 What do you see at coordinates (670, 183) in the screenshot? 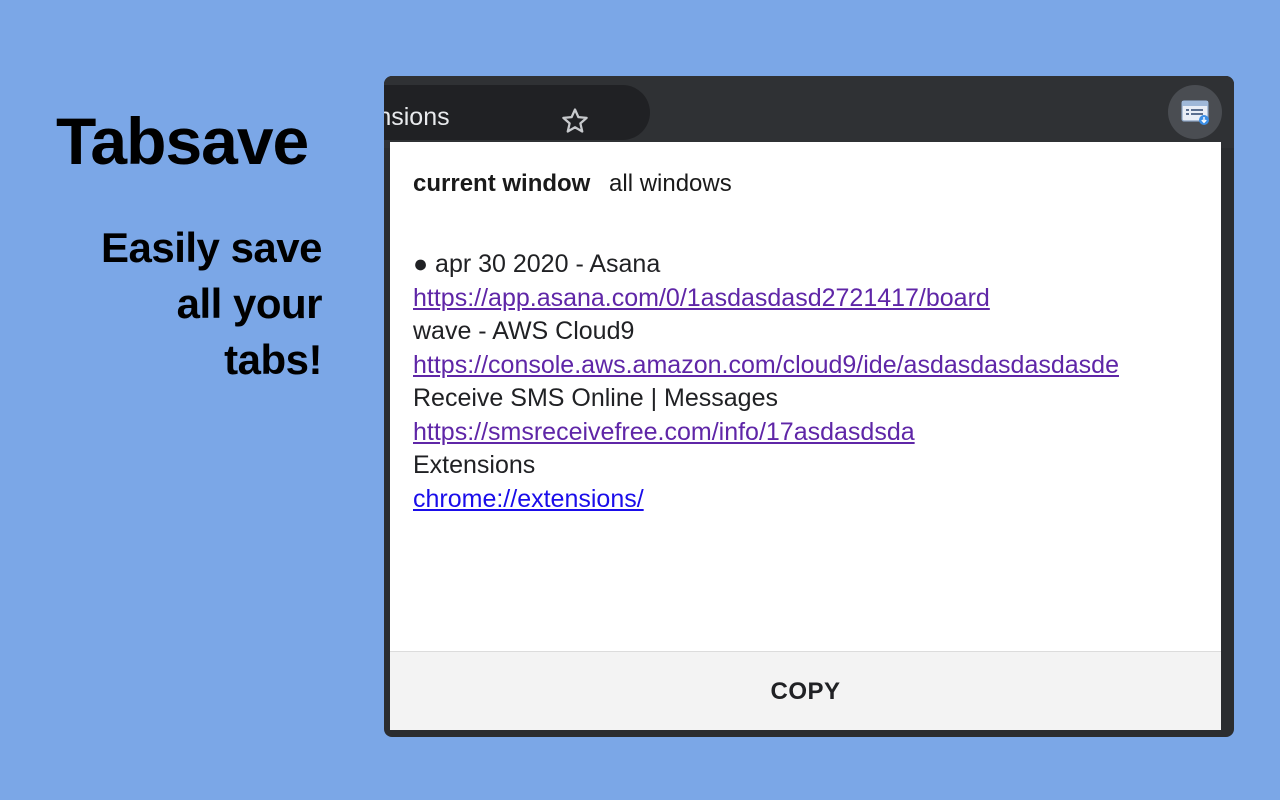
I see `tab-all-windows: all windows` at bounding box center [670, 183].